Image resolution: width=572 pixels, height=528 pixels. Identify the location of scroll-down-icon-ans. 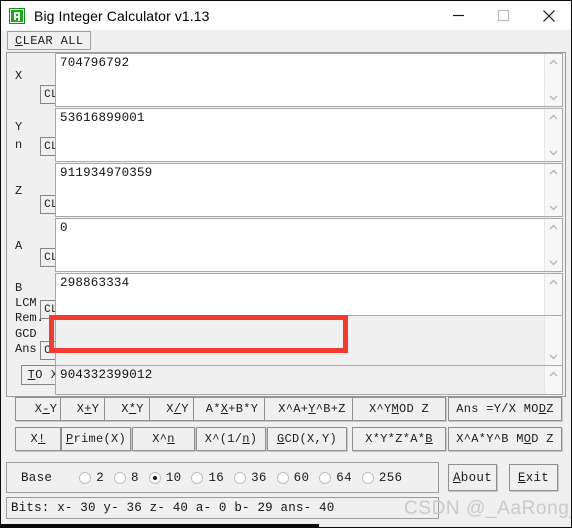
(553, 357).